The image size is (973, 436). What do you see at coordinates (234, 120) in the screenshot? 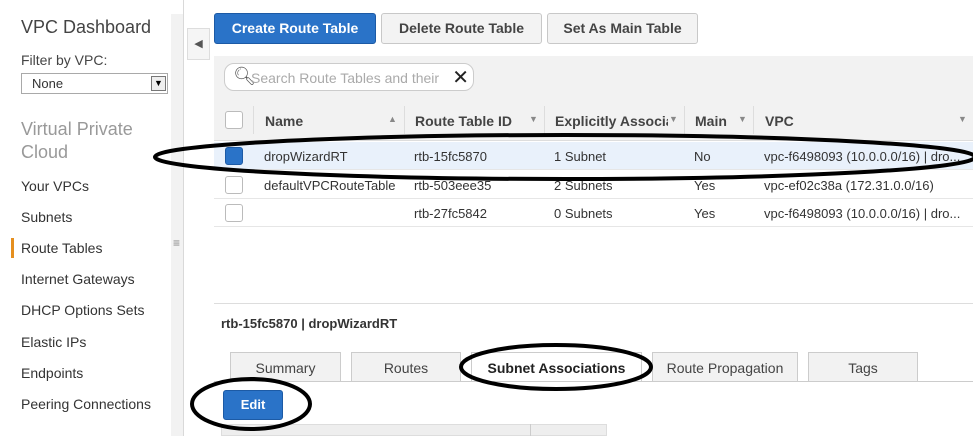
I see `select-all-checkbox` at bounding box center [234, 120].